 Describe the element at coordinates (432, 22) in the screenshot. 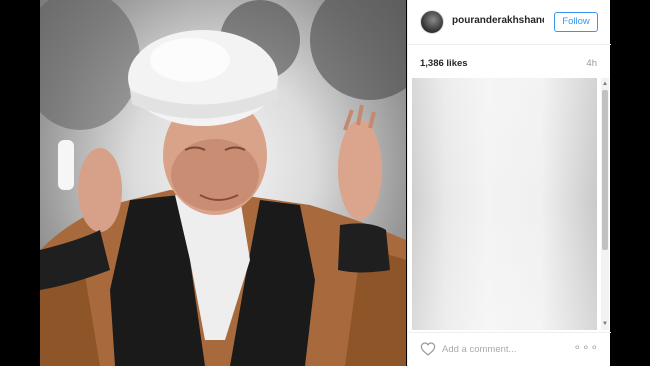

I see `profile-avatar` at that location.